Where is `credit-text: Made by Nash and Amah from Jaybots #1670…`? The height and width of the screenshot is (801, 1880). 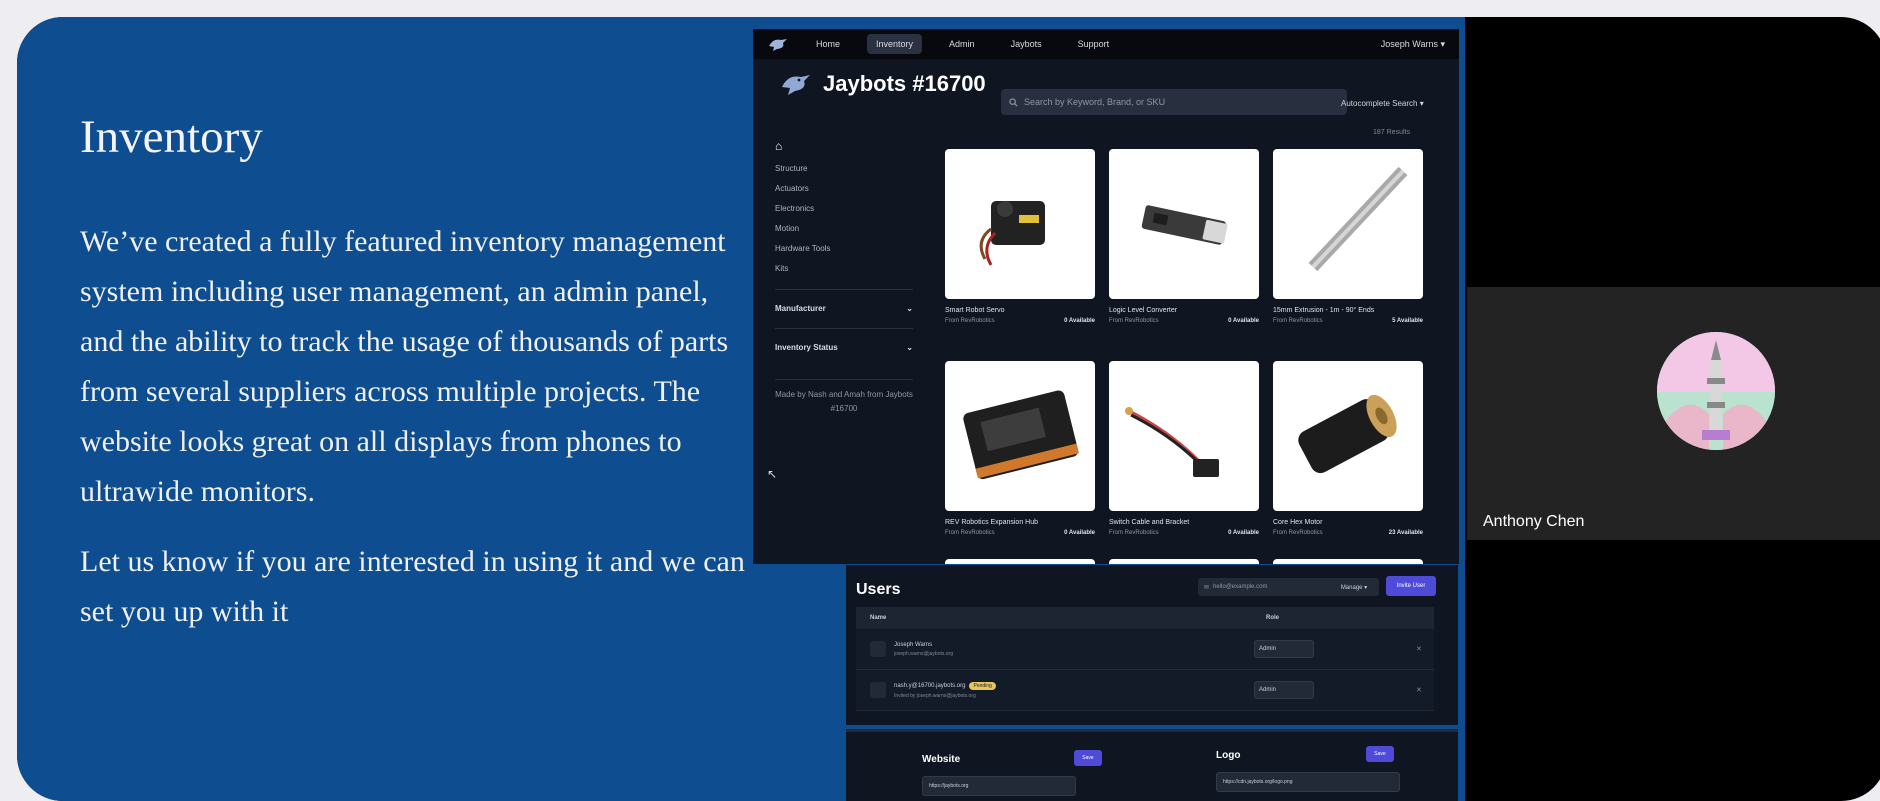
credit-text: Made by Nash and Amah from Jaybots #1670… is located at coordinates (844, 397).